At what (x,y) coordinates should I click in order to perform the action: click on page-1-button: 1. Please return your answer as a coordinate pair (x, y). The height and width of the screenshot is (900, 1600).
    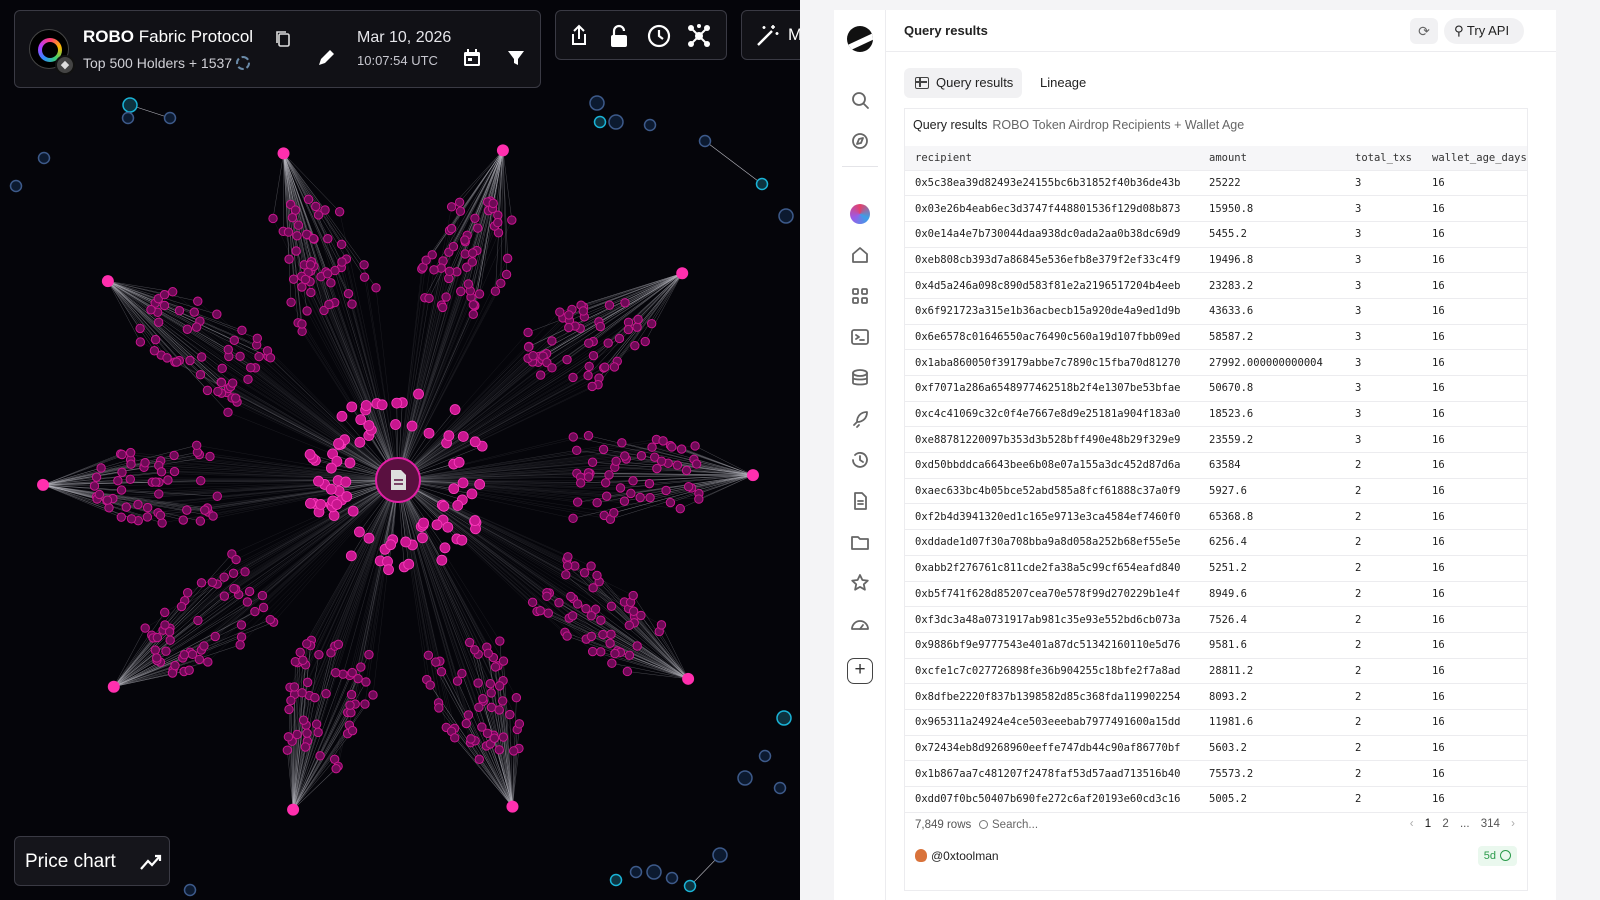
    Looking at the image, I should click on (1428, 824).